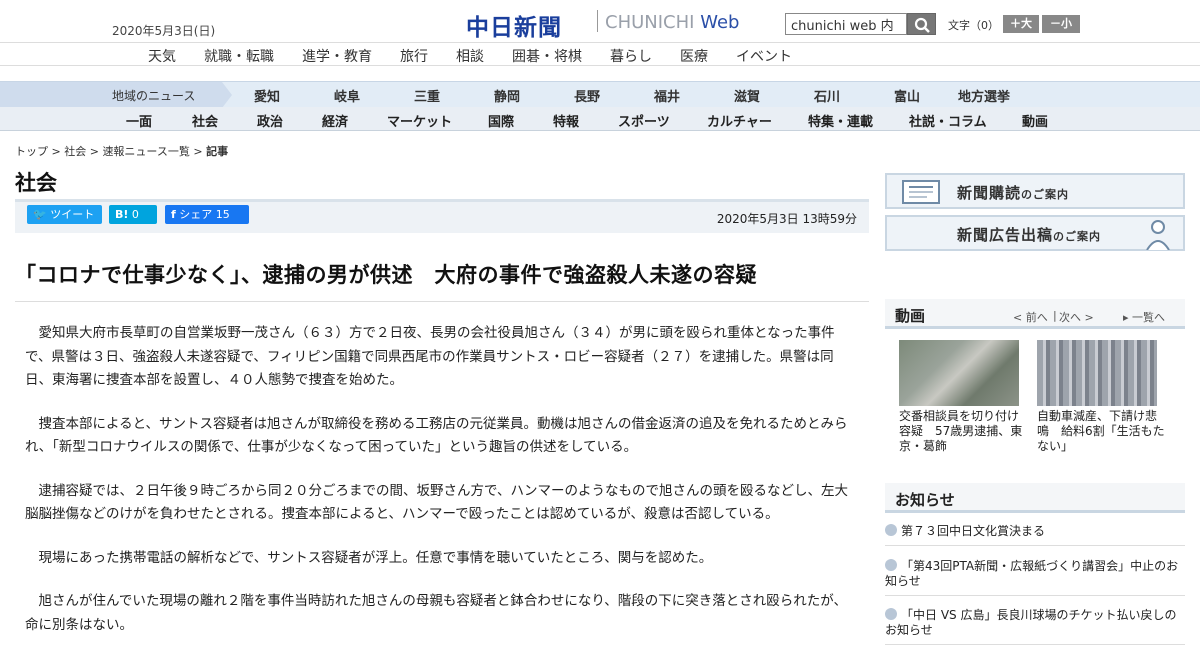 This screenshot has height=657, width=1200. I want to click on subscription-banner: 新聞購読のご案内, so click(1035, 191).